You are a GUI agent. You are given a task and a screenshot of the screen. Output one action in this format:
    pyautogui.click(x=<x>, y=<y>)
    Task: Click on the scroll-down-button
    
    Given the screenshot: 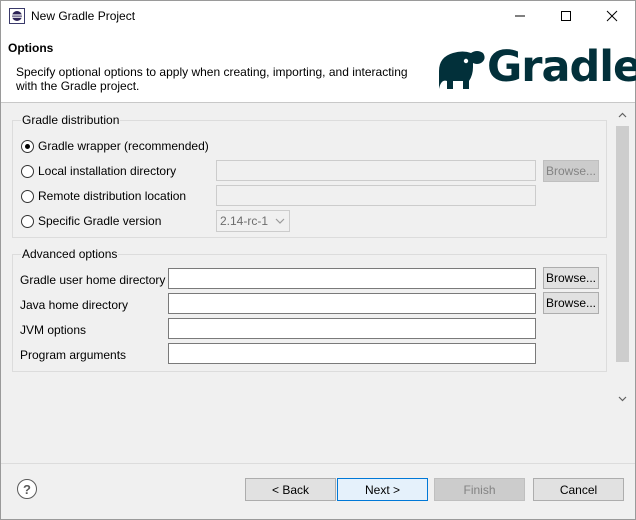 What is the action you would take?
    pyautogui.click(x=622, y=399)
    